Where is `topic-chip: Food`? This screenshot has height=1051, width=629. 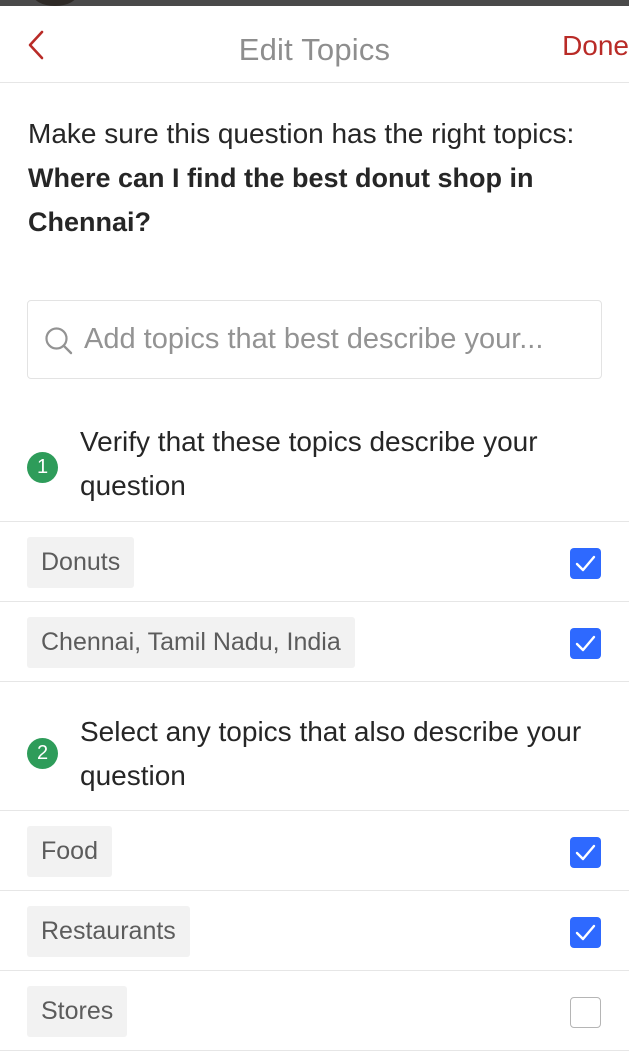 topic-chip: Food is located at coordinates (69, 851).